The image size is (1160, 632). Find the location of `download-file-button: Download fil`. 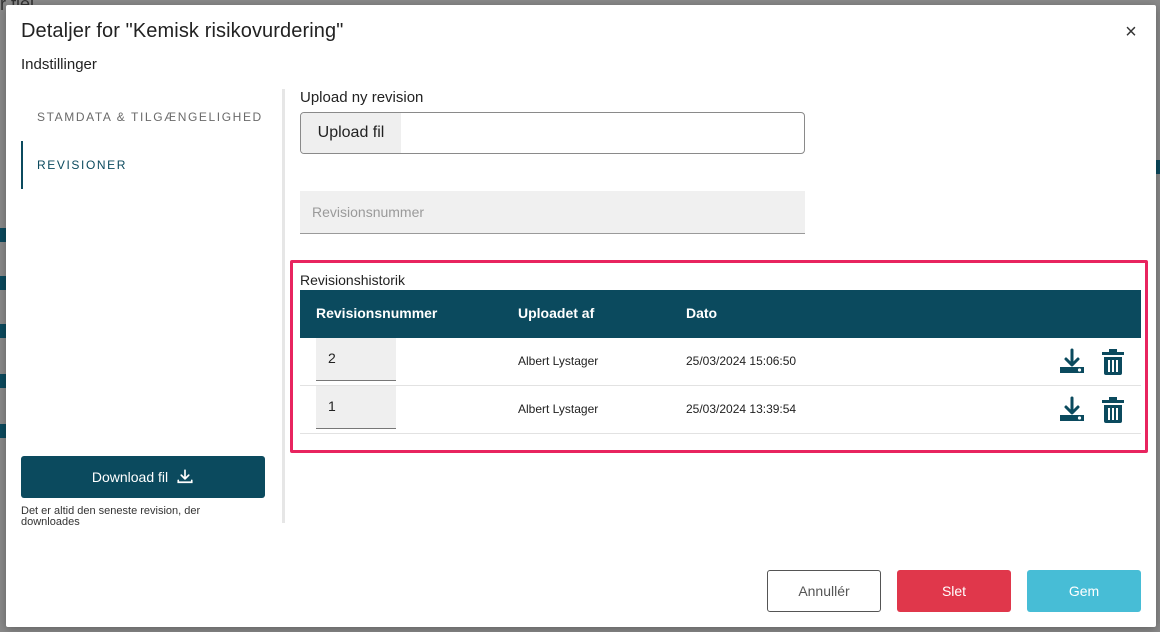

download-file-button: Download fil is located at coordinates (143, 477).